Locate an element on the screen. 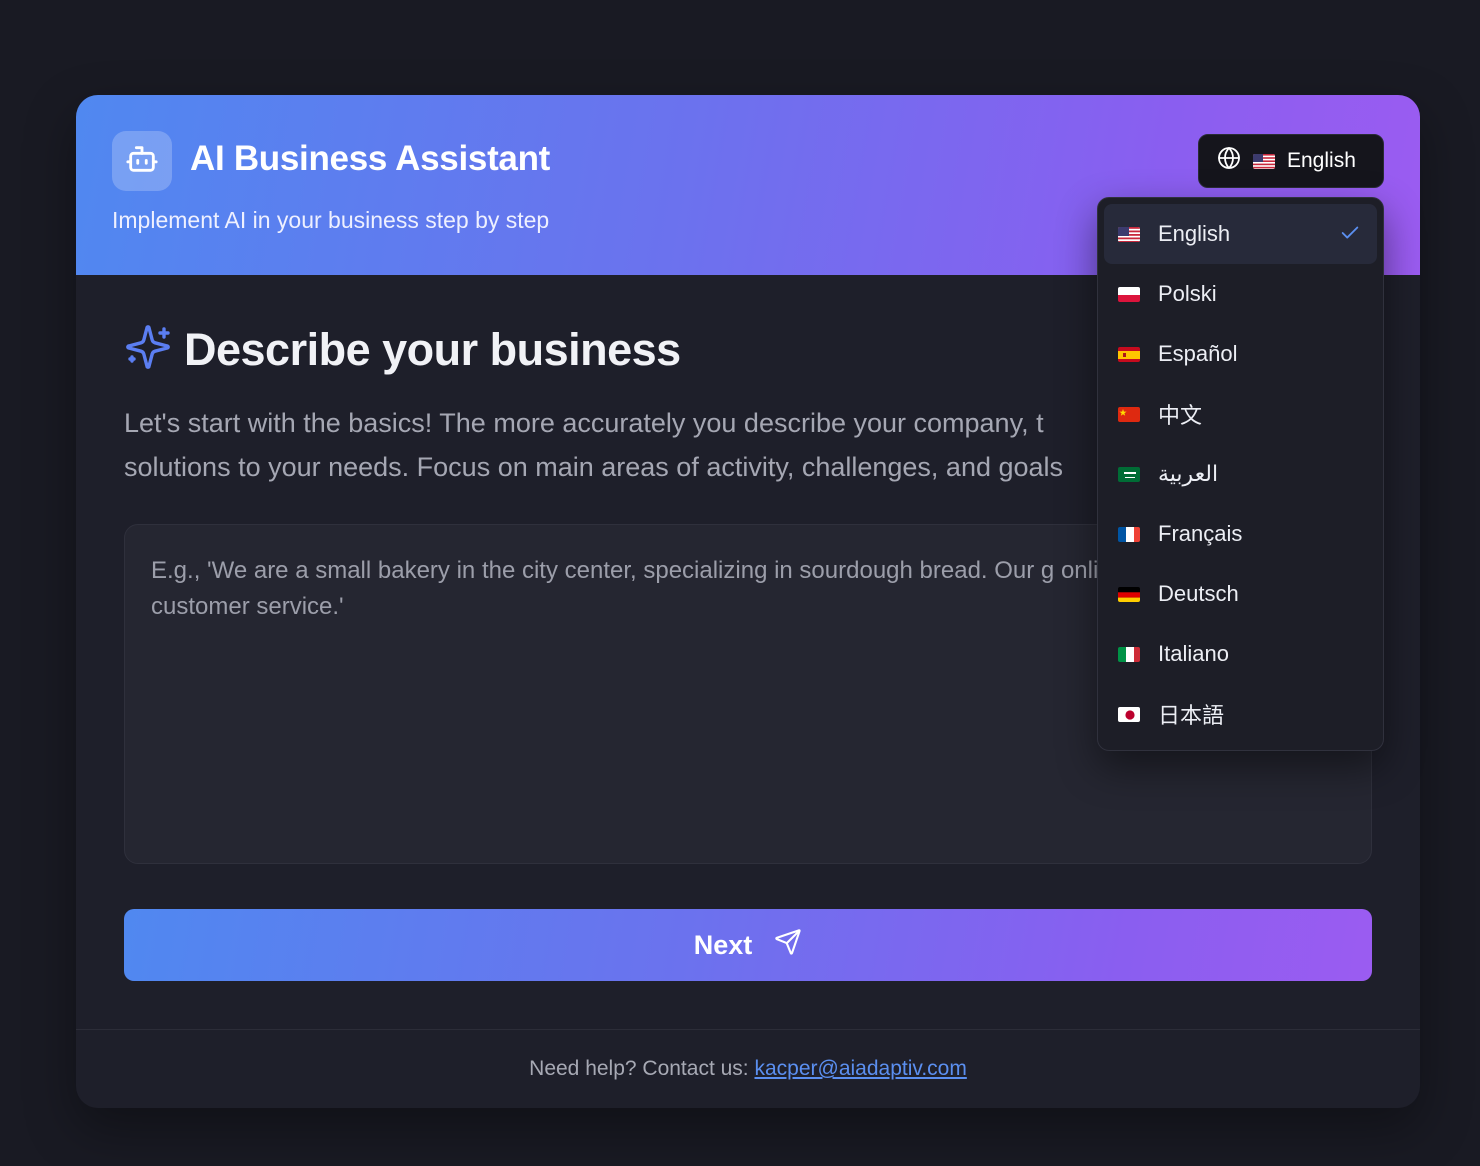 This screenshot has width=1480, height=1166. fr-flag-icon is located at coordinates (1129, 534).